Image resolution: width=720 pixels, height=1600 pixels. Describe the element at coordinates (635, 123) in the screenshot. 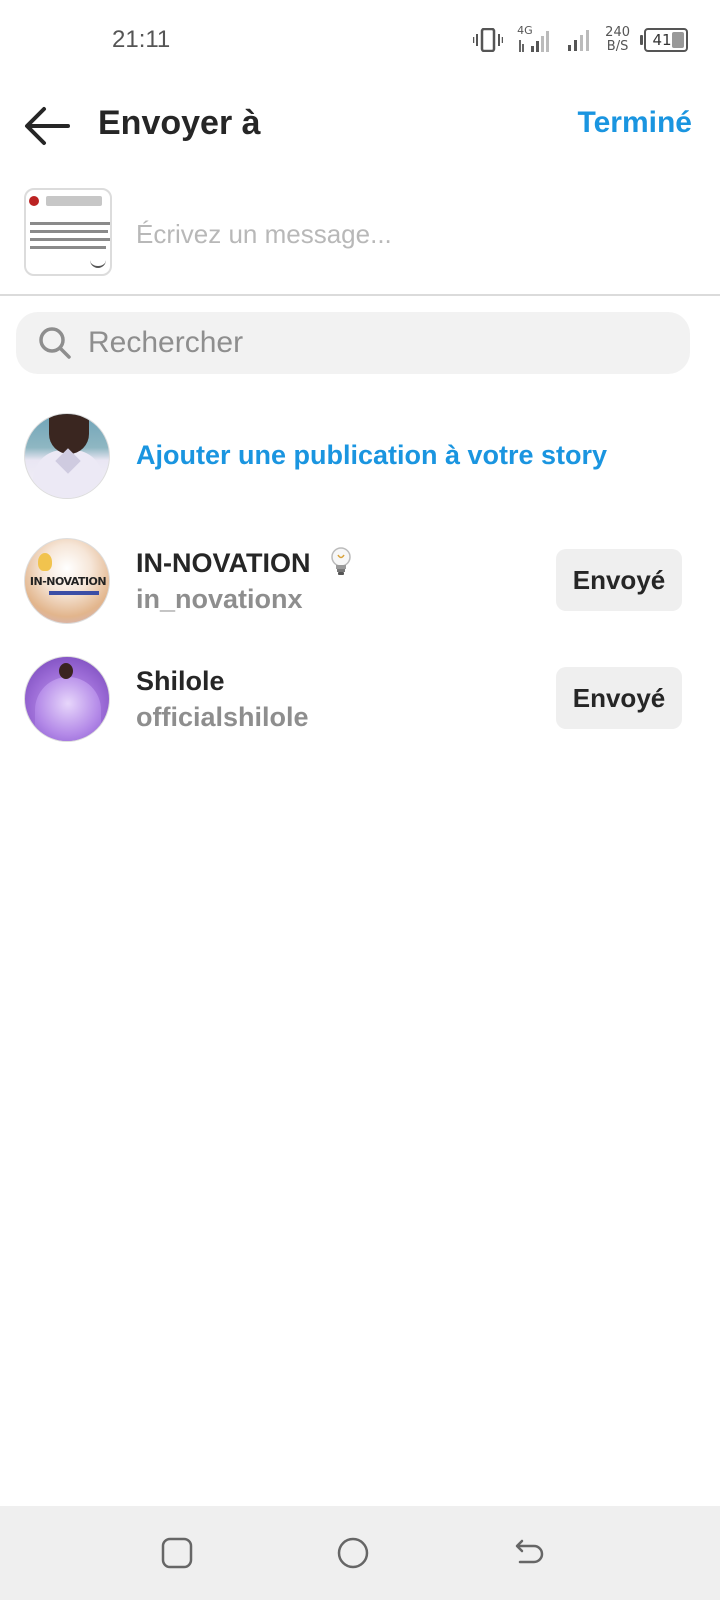

I see `done-button: Terminé` at that location.